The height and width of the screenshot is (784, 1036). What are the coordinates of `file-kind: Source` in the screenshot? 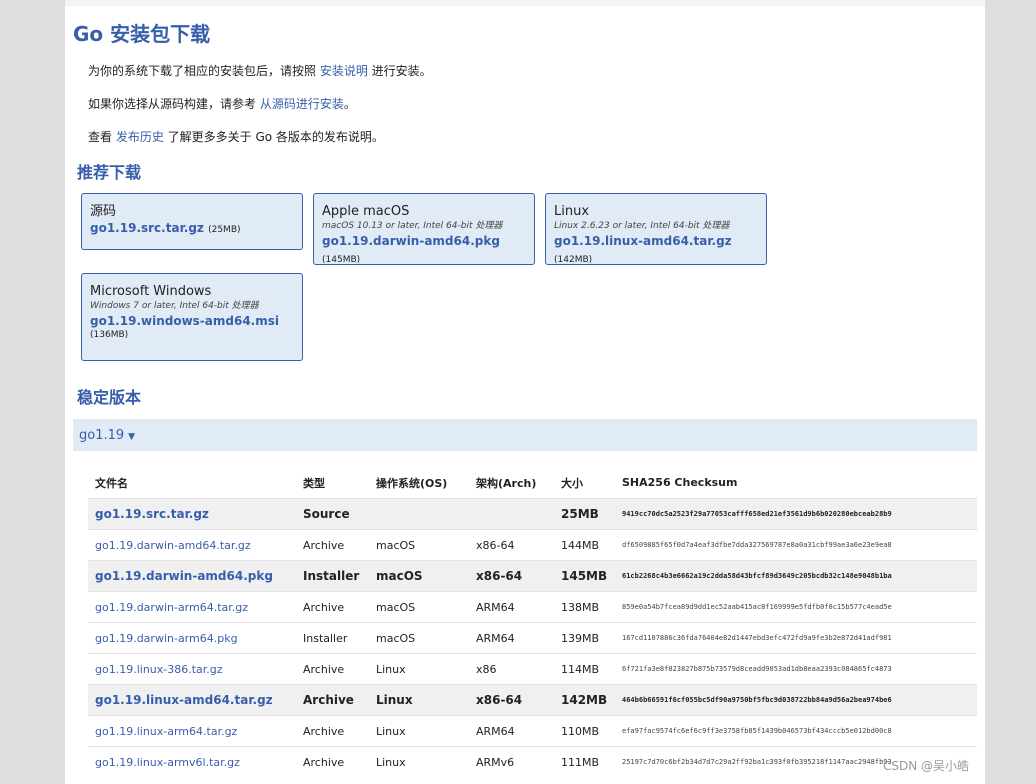 It's located at (332, 514).